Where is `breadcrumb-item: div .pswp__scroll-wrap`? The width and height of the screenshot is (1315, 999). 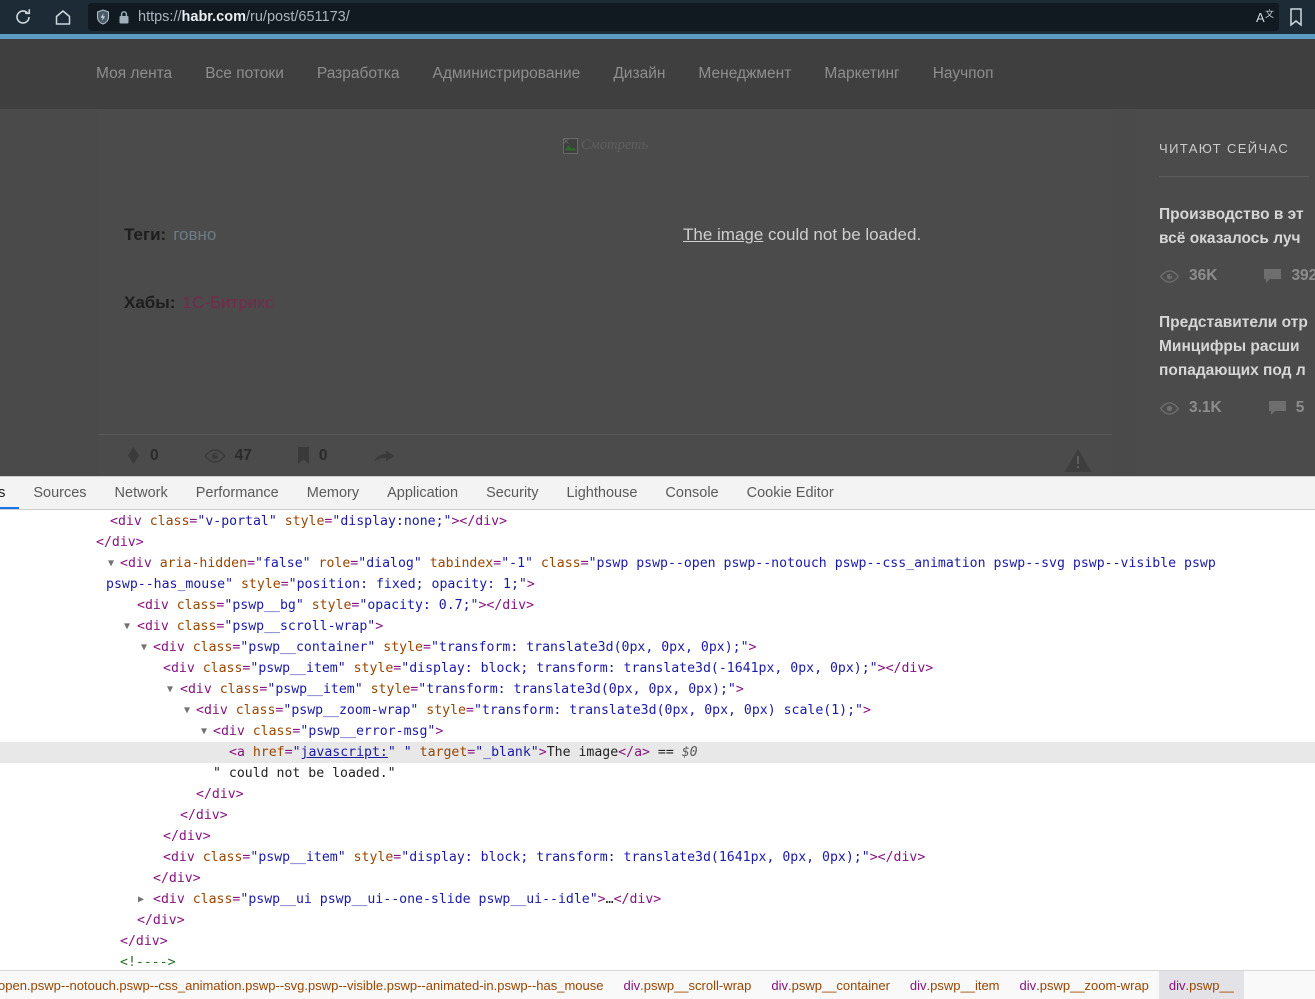
breadcrumb-item: div .pswp__scroll-wrap is located at coordinates (687, 985).